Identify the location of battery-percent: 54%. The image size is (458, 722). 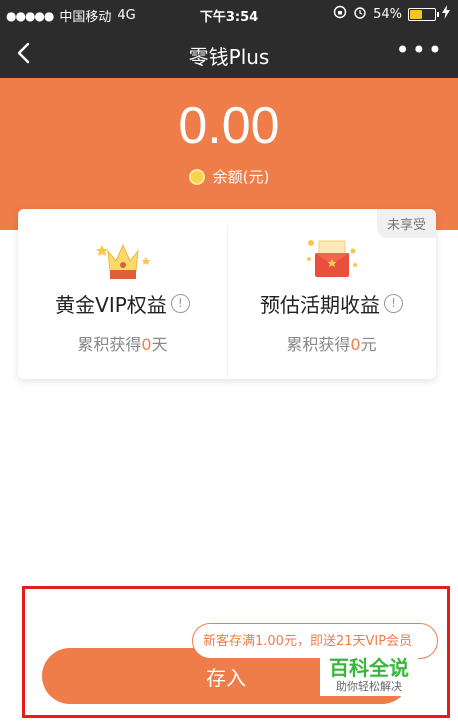
(387, 14).